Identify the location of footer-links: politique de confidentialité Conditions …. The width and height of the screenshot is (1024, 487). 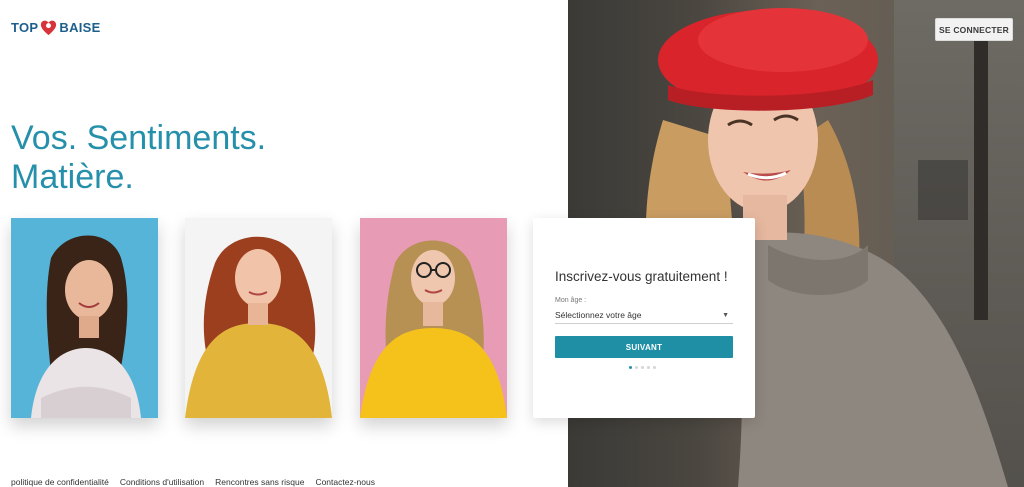
(193, 482).